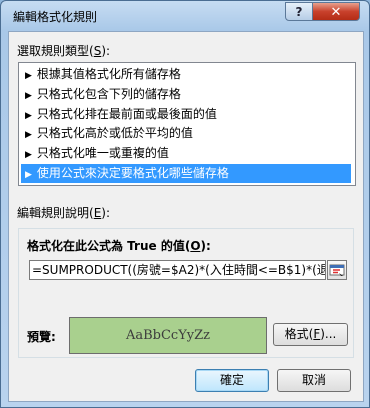 The image size is (370, 408). What do you see at coordinates (186, 94) in the screenshot?
I see `rule-type-item: ▶ 只格式化包含下列的儲存格` at bounding box center [186, 94].